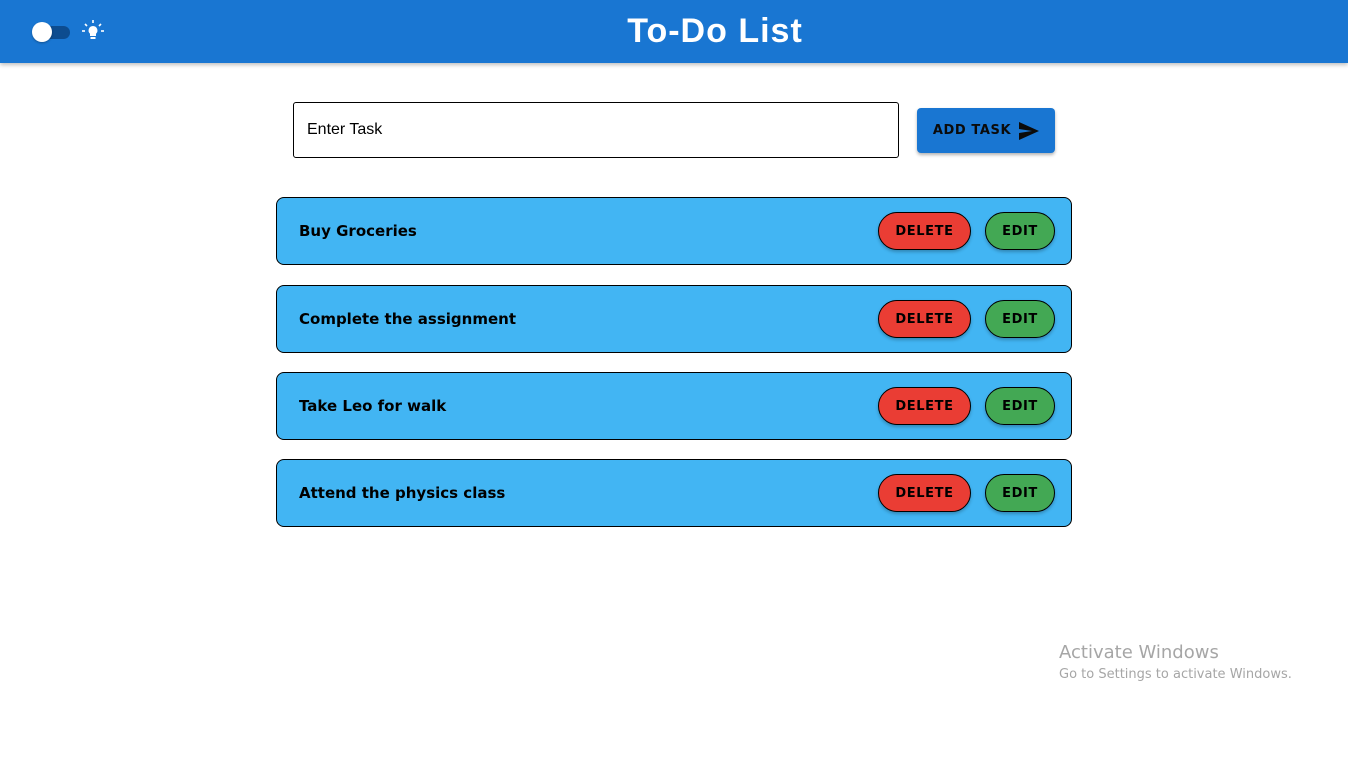 The image size is (1348, 757). Describe the element at coordinates (373, 406) in the screenshot. I see `task-text: Take Leo for walk` at that location.